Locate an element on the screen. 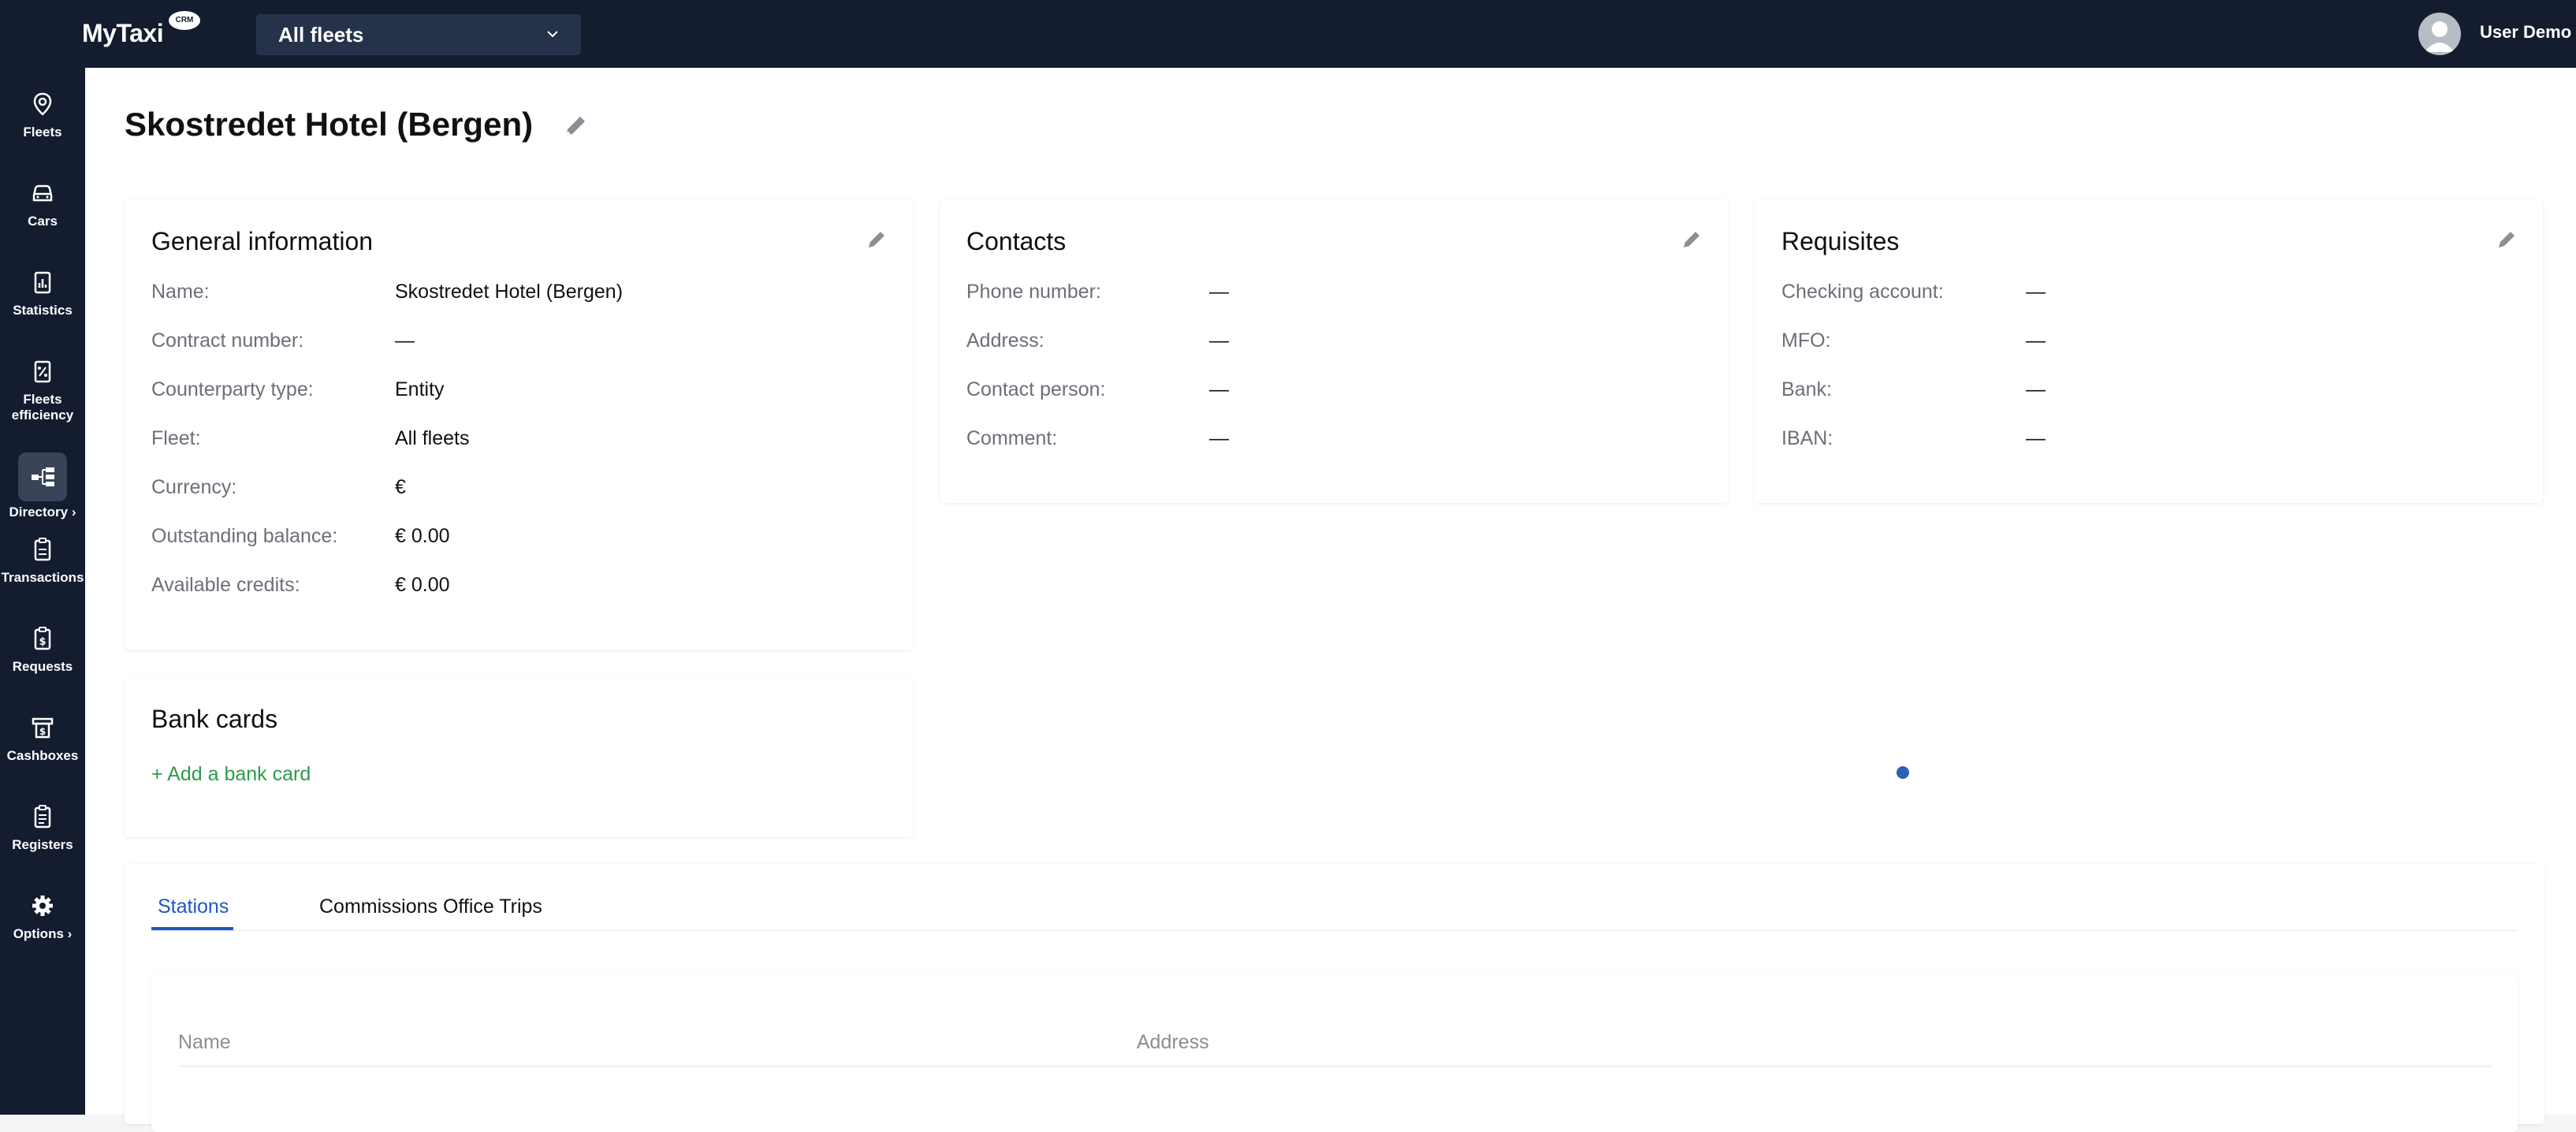 Image resolution: width=2576 pixels, height=1132 pixels. sidebar-item-label: Cashboxes is located at coordinates (42, 755).